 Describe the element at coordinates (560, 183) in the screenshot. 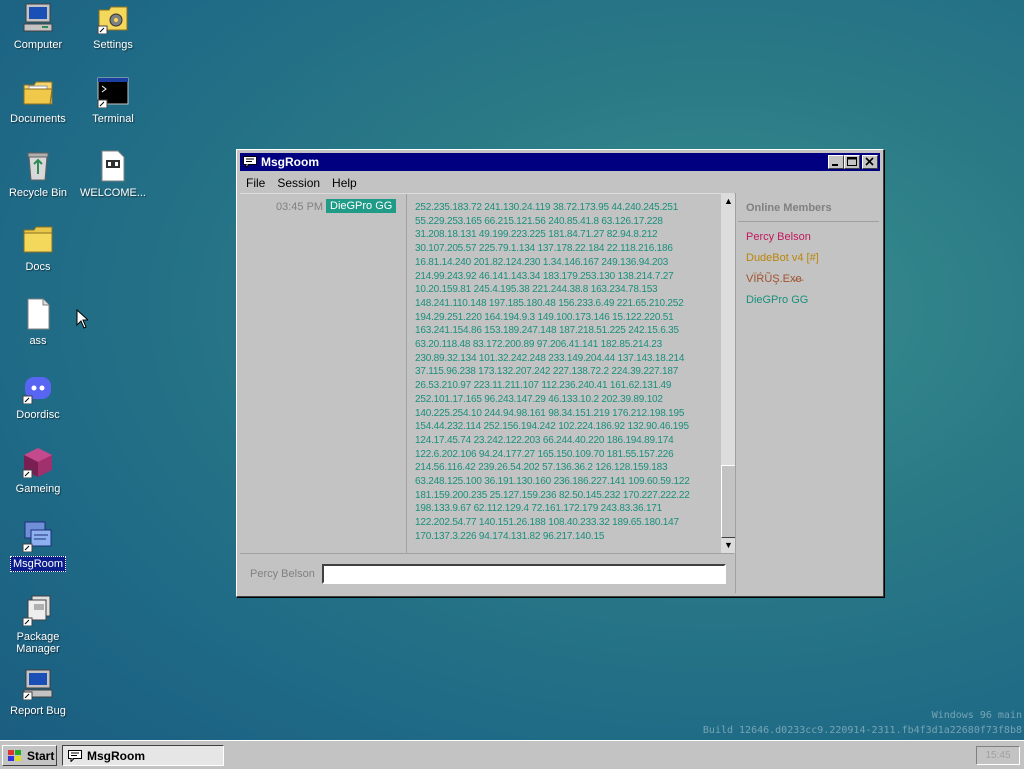

I see `menu-bar: File Session Help` at that location.